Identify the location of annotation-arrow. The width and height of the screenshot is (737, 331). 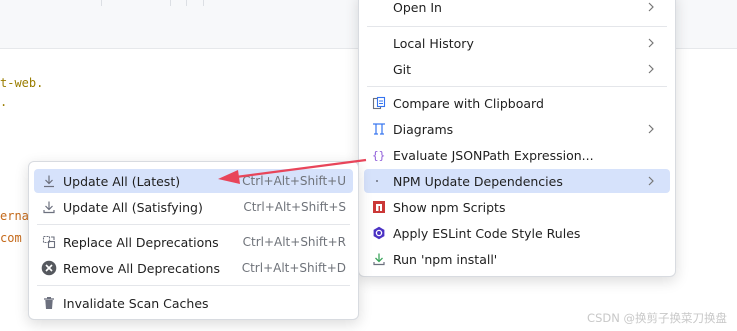
(292, 171).